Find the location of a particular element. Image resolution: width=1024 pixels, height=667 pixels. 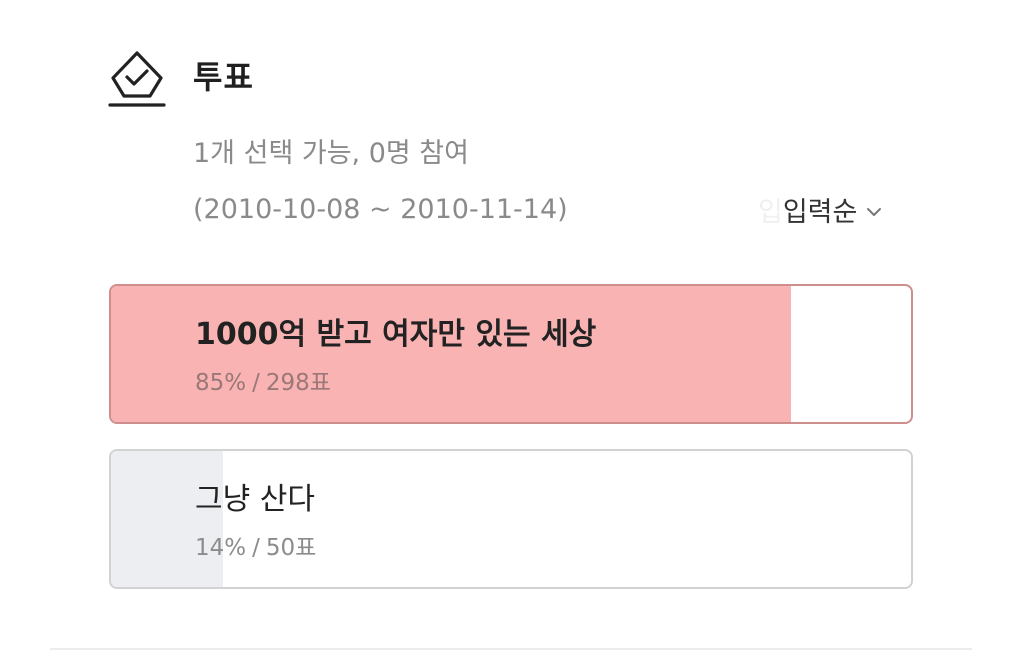

vote-option-count: 298표 is located at coordinates (298, 383).